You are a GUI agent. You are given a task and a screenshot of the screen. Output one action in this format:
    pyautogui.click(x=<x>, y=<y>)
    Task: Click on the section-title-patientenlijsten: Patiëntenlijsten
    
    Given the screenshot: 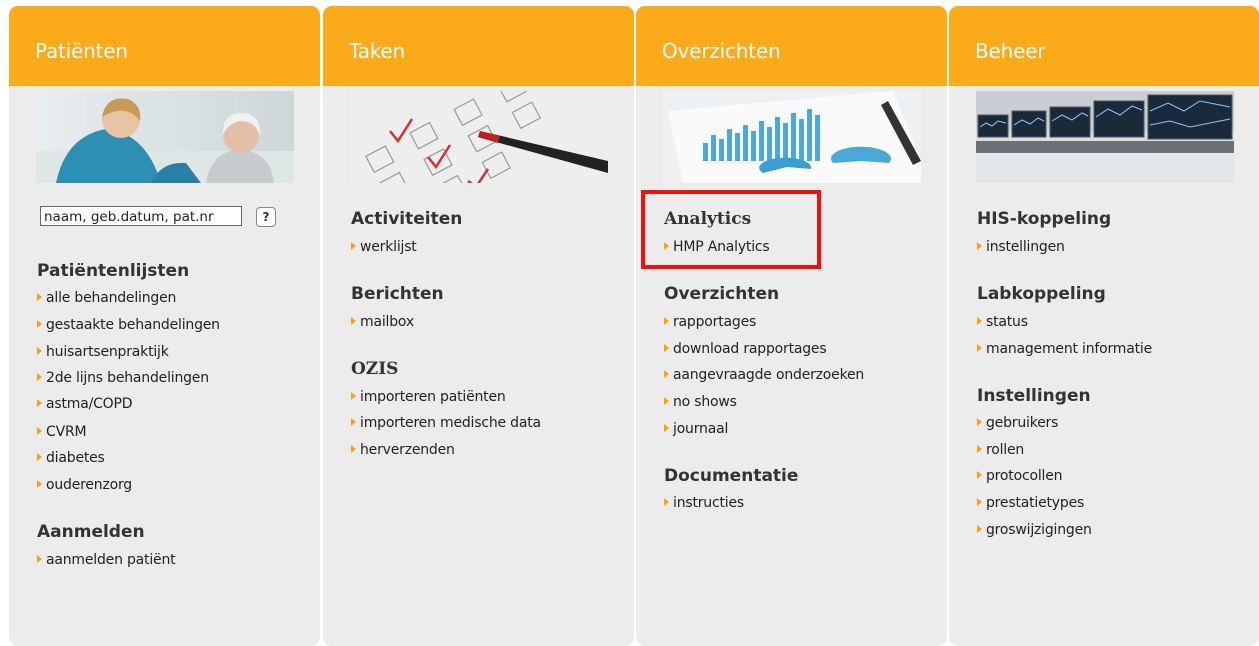 What is the action you would take?
    pyautogui.click(x=113, y=271)
    